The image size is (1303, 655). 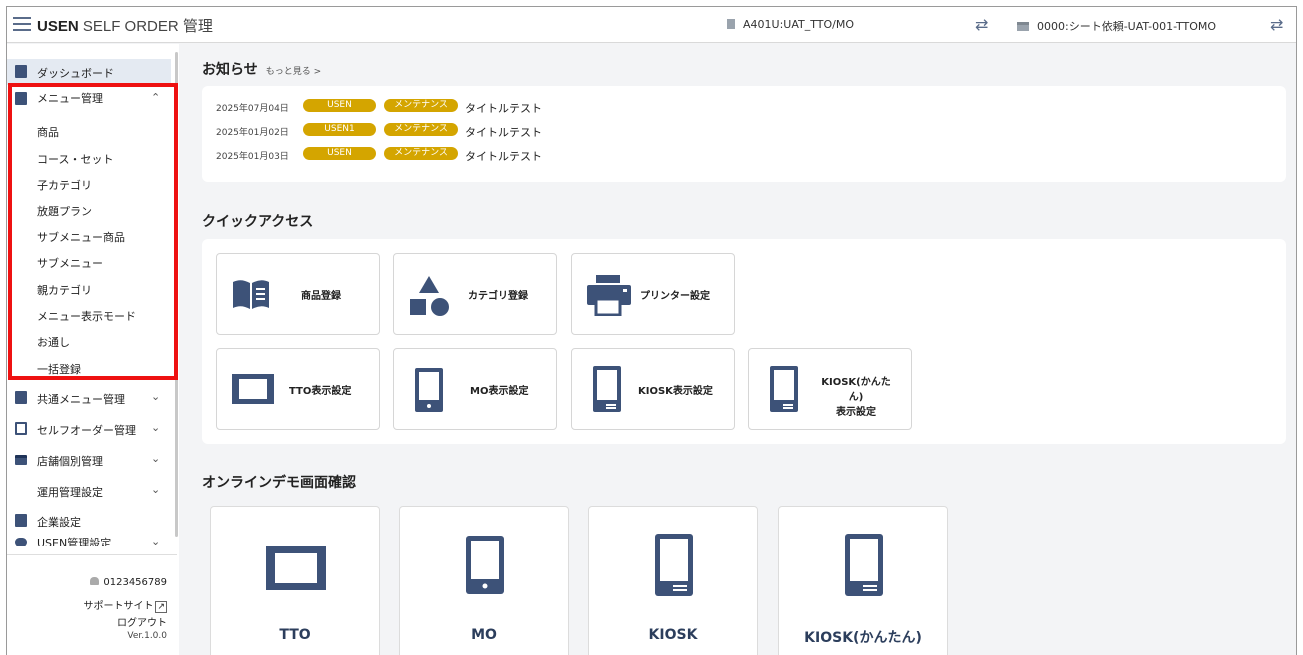 I want to click on online-demo-heading: オンラインデモ画面確認, so click(x=279, y=483).